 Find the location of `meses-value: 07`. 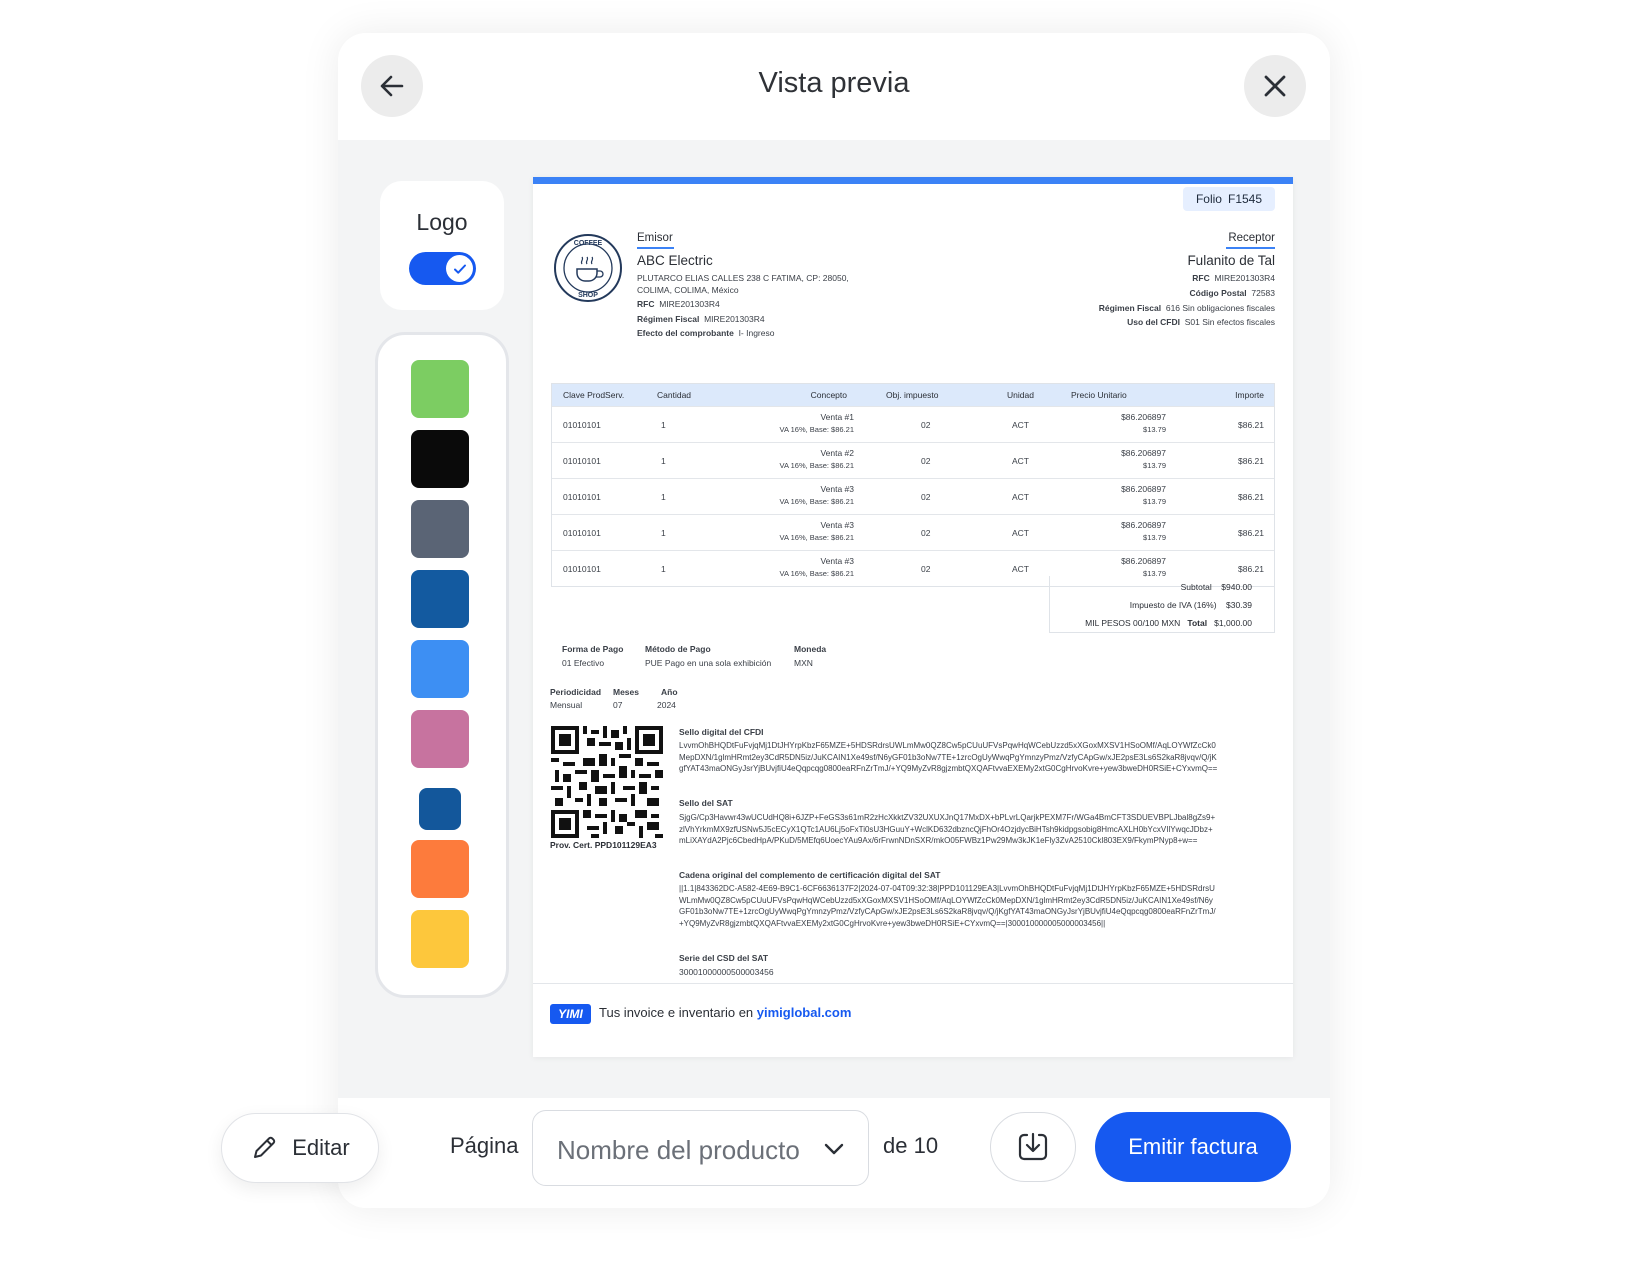

meses-value: 07 is located at coordinates (618, 705).